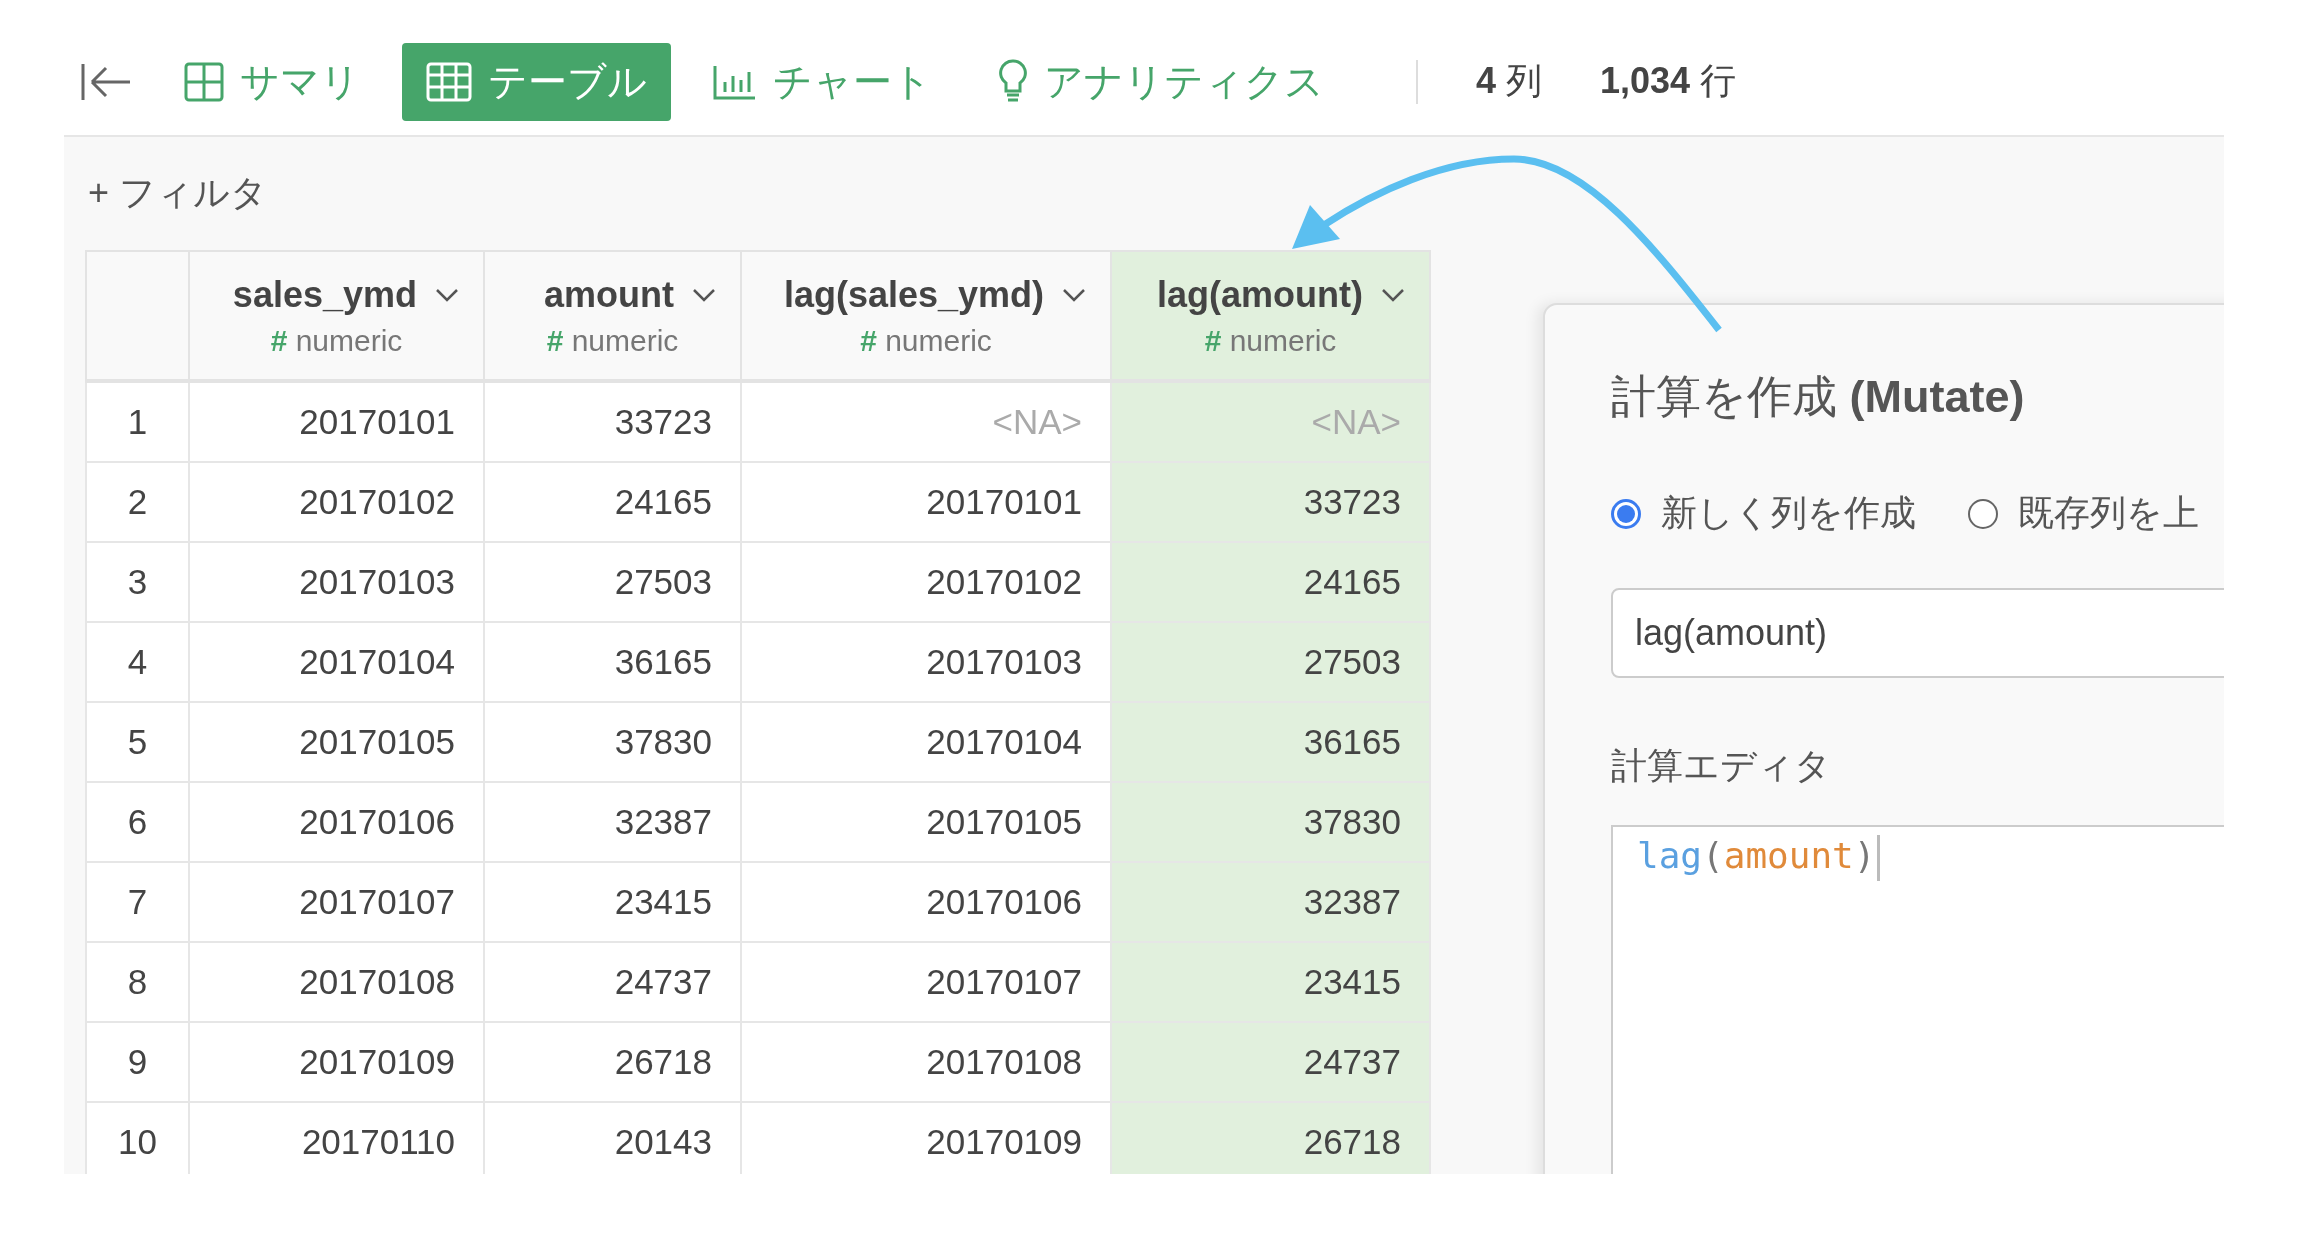 This screenshot has width=2304, height=1260. I want to click on table-icon, so click(449, 81).